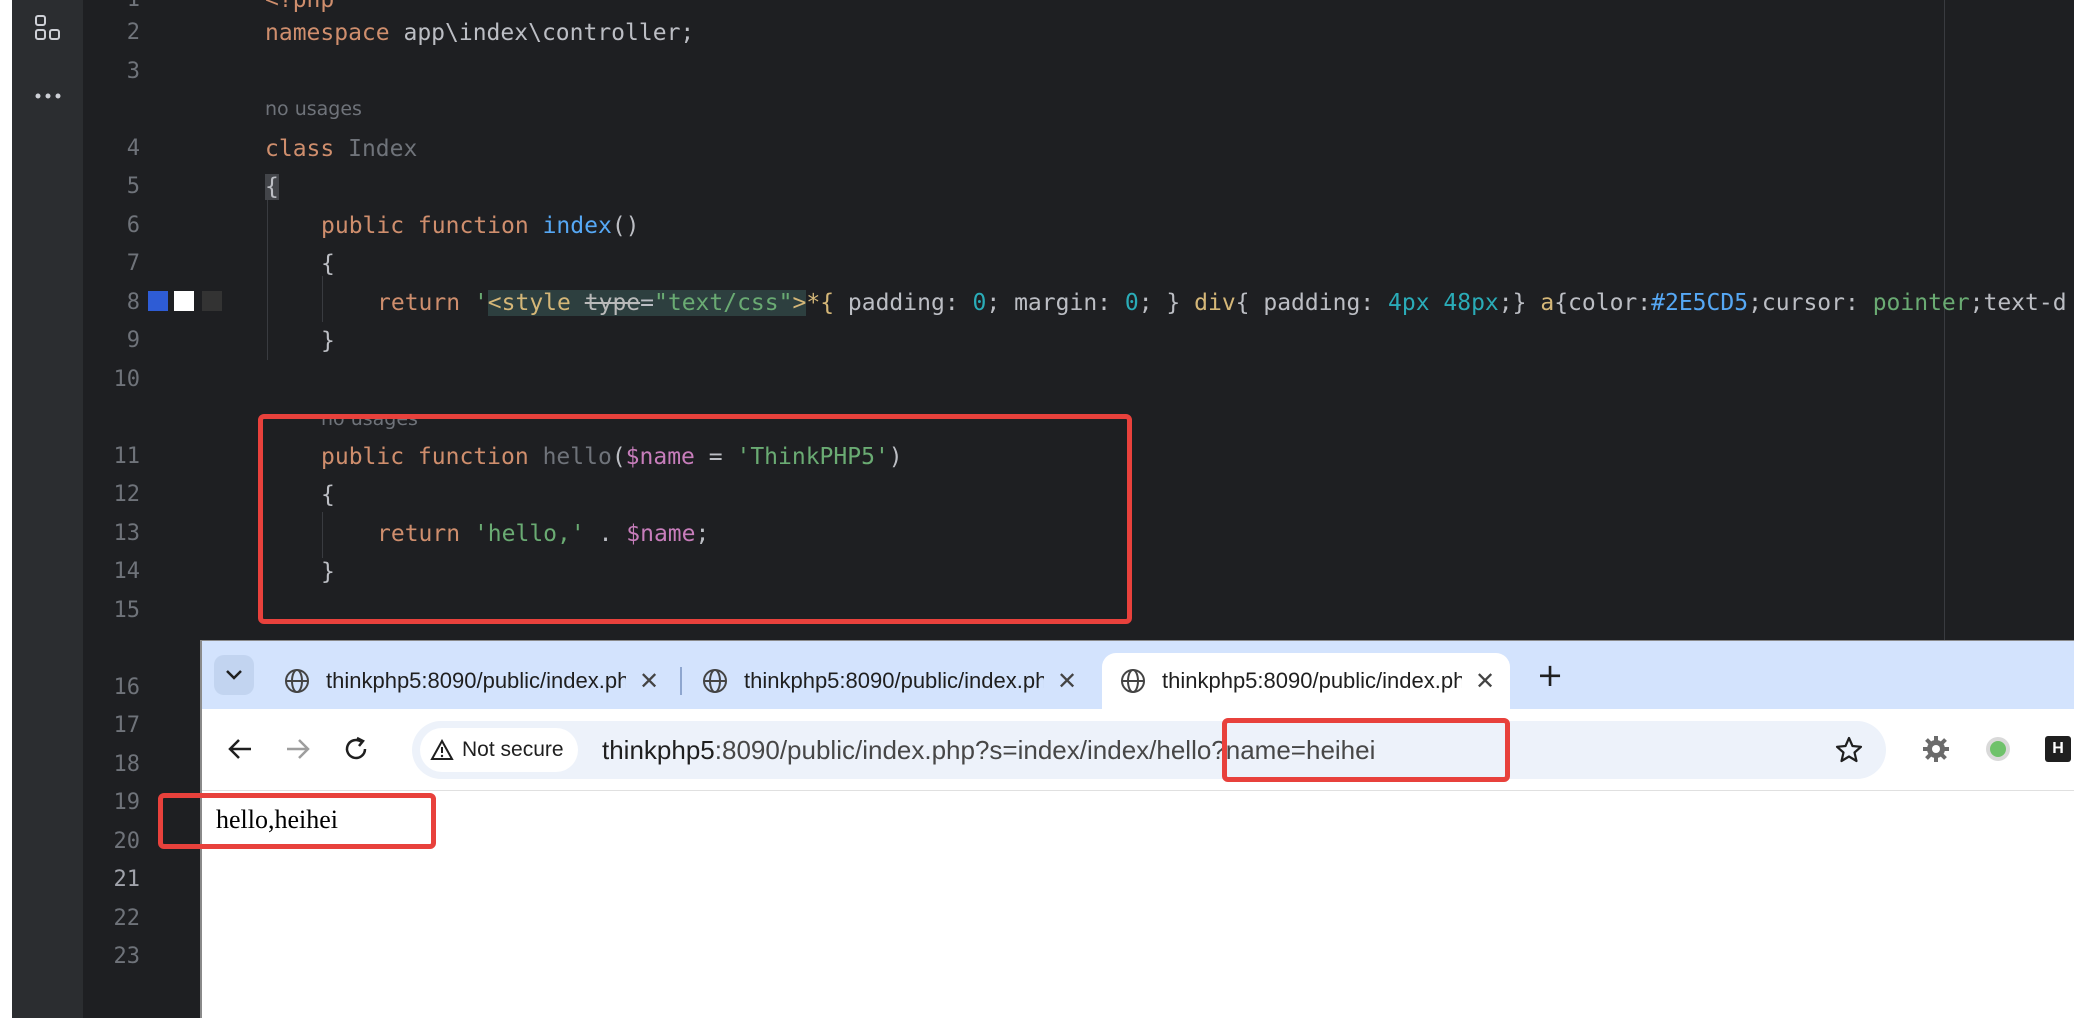  I want to click on css-text: { padding:, so click(1311, 303).